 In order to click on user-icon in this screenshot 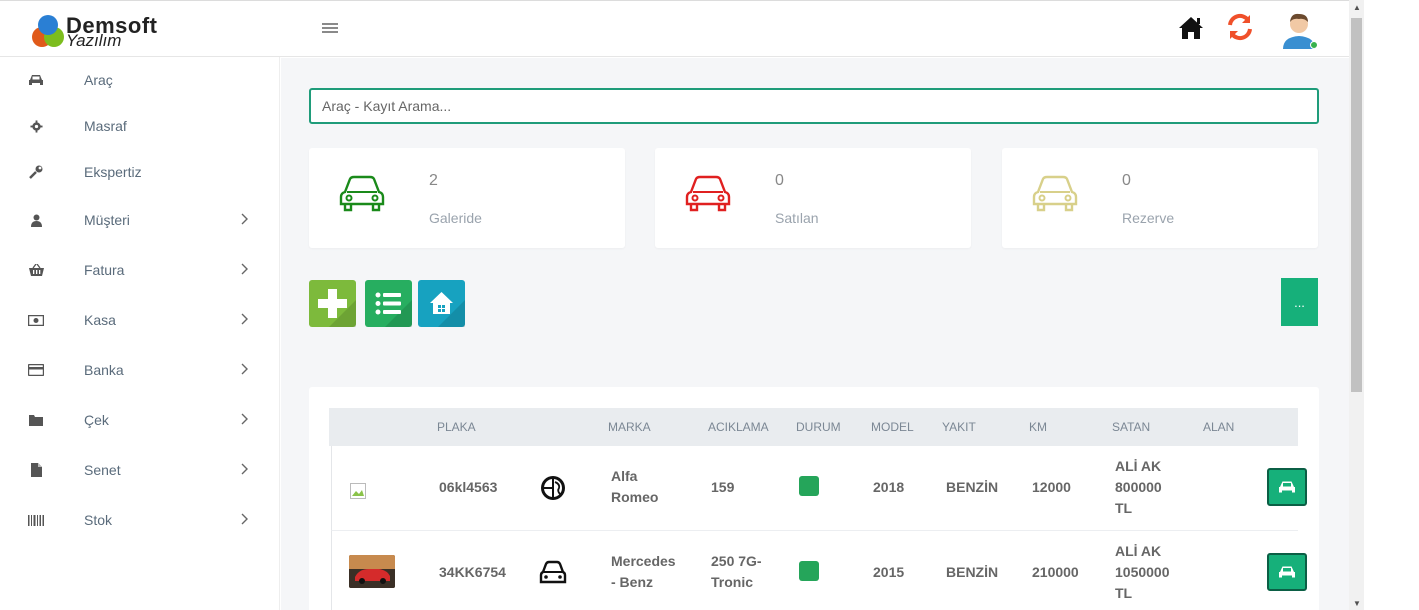, I will do `click(36, 220)`.